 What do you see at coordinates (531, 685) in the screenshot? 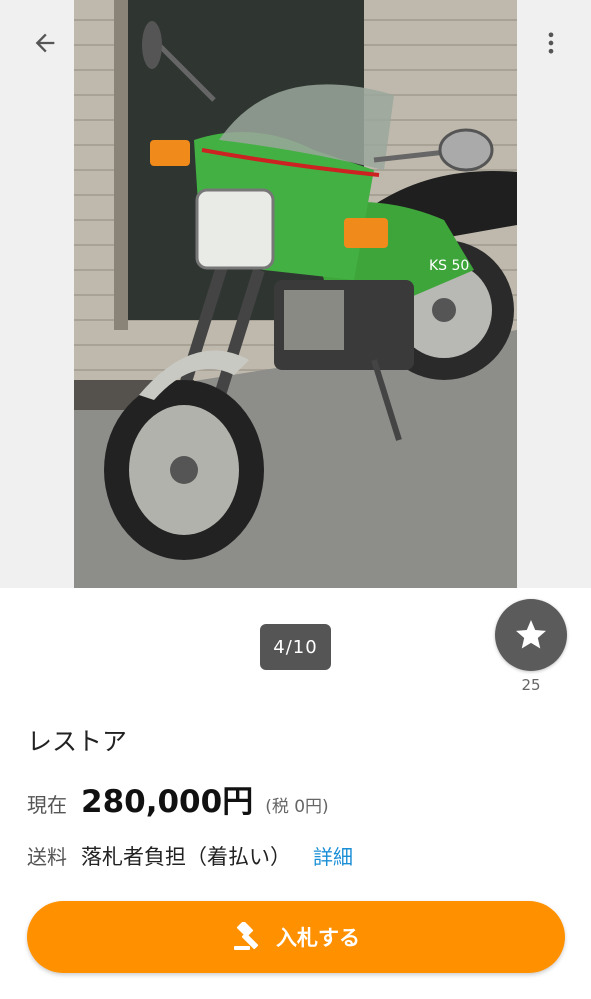
I see `favorite-count: 25` at bounding box center [531, 685].